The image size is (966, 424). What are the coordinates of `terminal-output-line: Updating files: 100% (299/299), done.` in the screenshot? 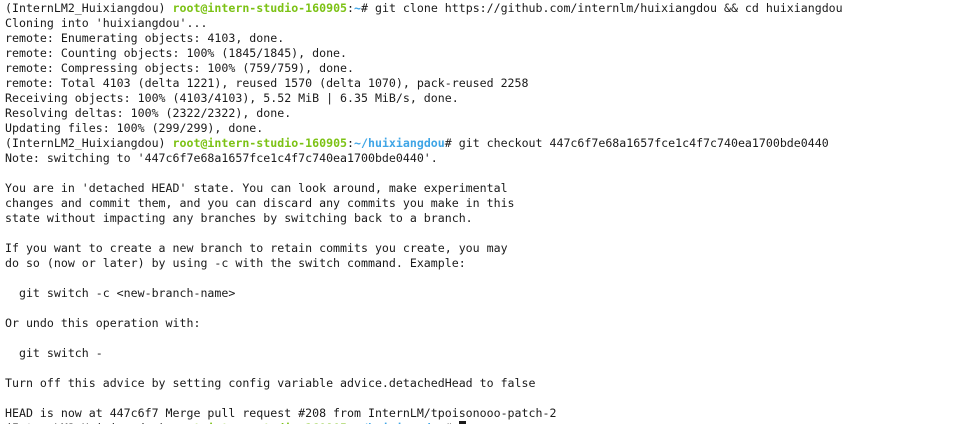 It's located at (134, 128).